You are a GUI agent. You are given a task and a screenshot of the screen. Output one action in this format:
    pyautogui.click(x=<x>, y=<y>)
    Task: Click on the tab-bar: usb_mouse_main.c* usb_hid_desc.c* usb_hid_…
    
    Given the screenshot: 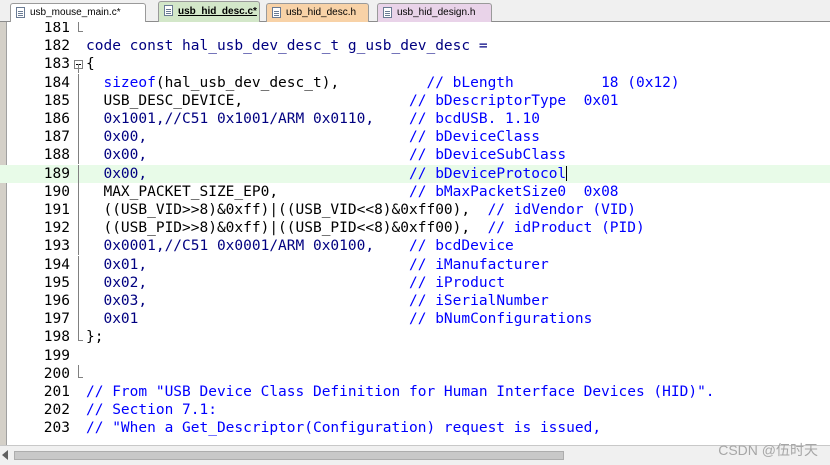 What is the action you would take?
    pyautogui.click(x=415, y=11)
    